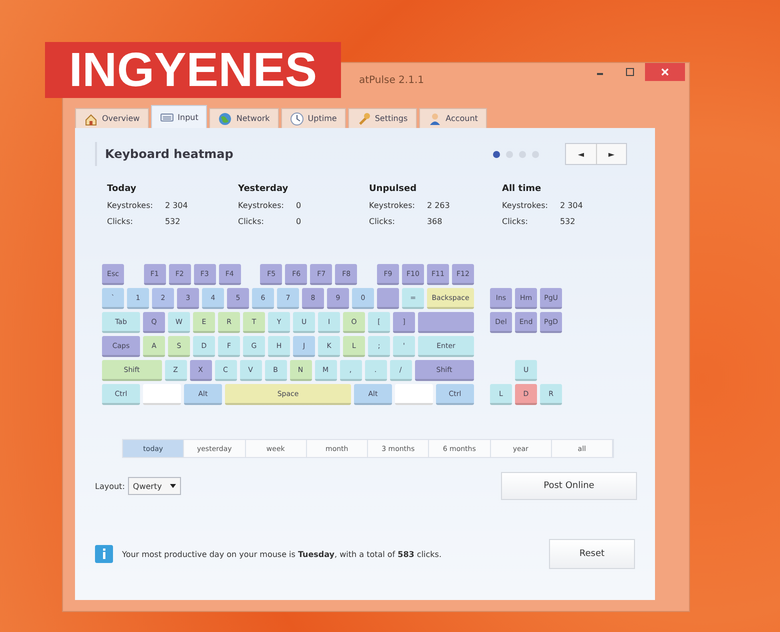 This screenshot has height=632, width=780. Describe the element at coordinates (630, 72) in the screenshot. I see `maximize-icon` at that location.